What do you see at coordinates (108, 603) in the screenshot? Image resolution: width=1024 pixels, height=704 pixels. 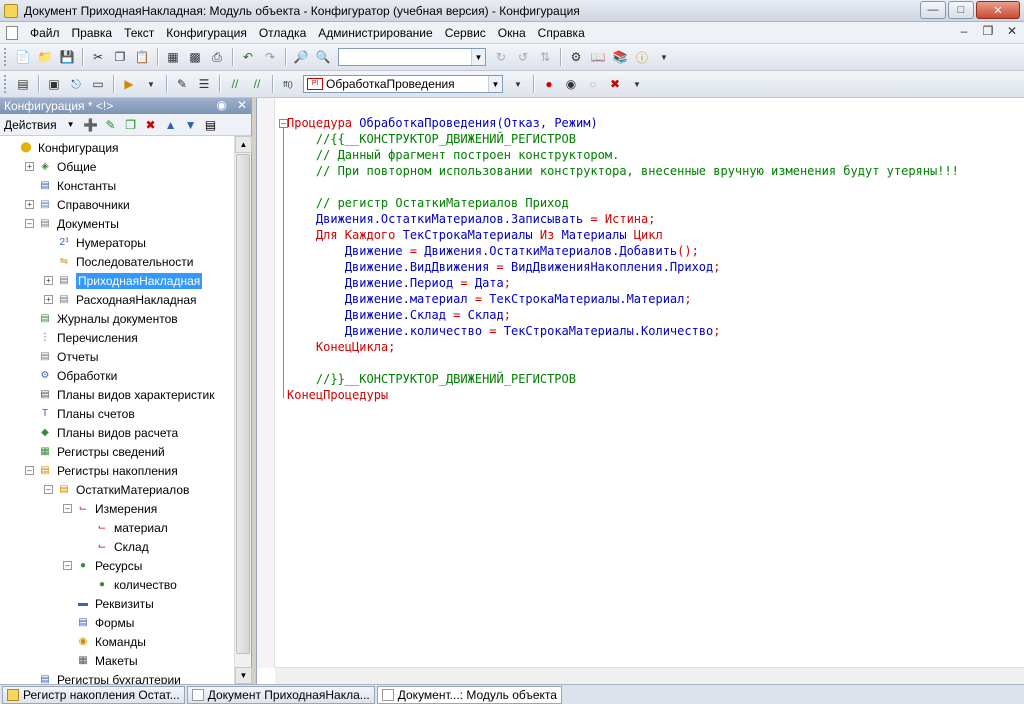 I see `tree-item: ▬ Реквизиты` at bounding box center [108, 603].